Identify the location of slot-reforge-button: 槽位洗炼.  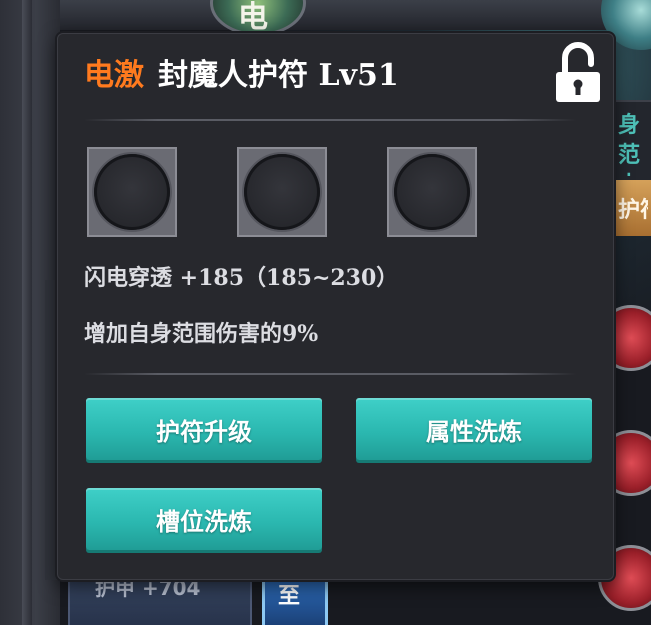
(204, 519).